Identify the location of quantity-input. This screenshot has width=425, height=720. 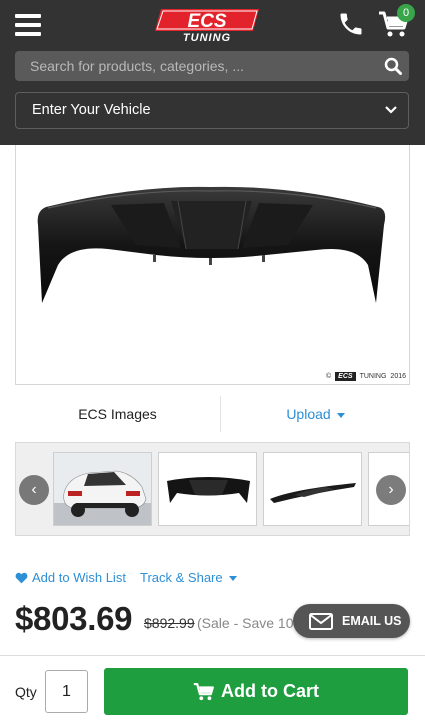
(66, 691).